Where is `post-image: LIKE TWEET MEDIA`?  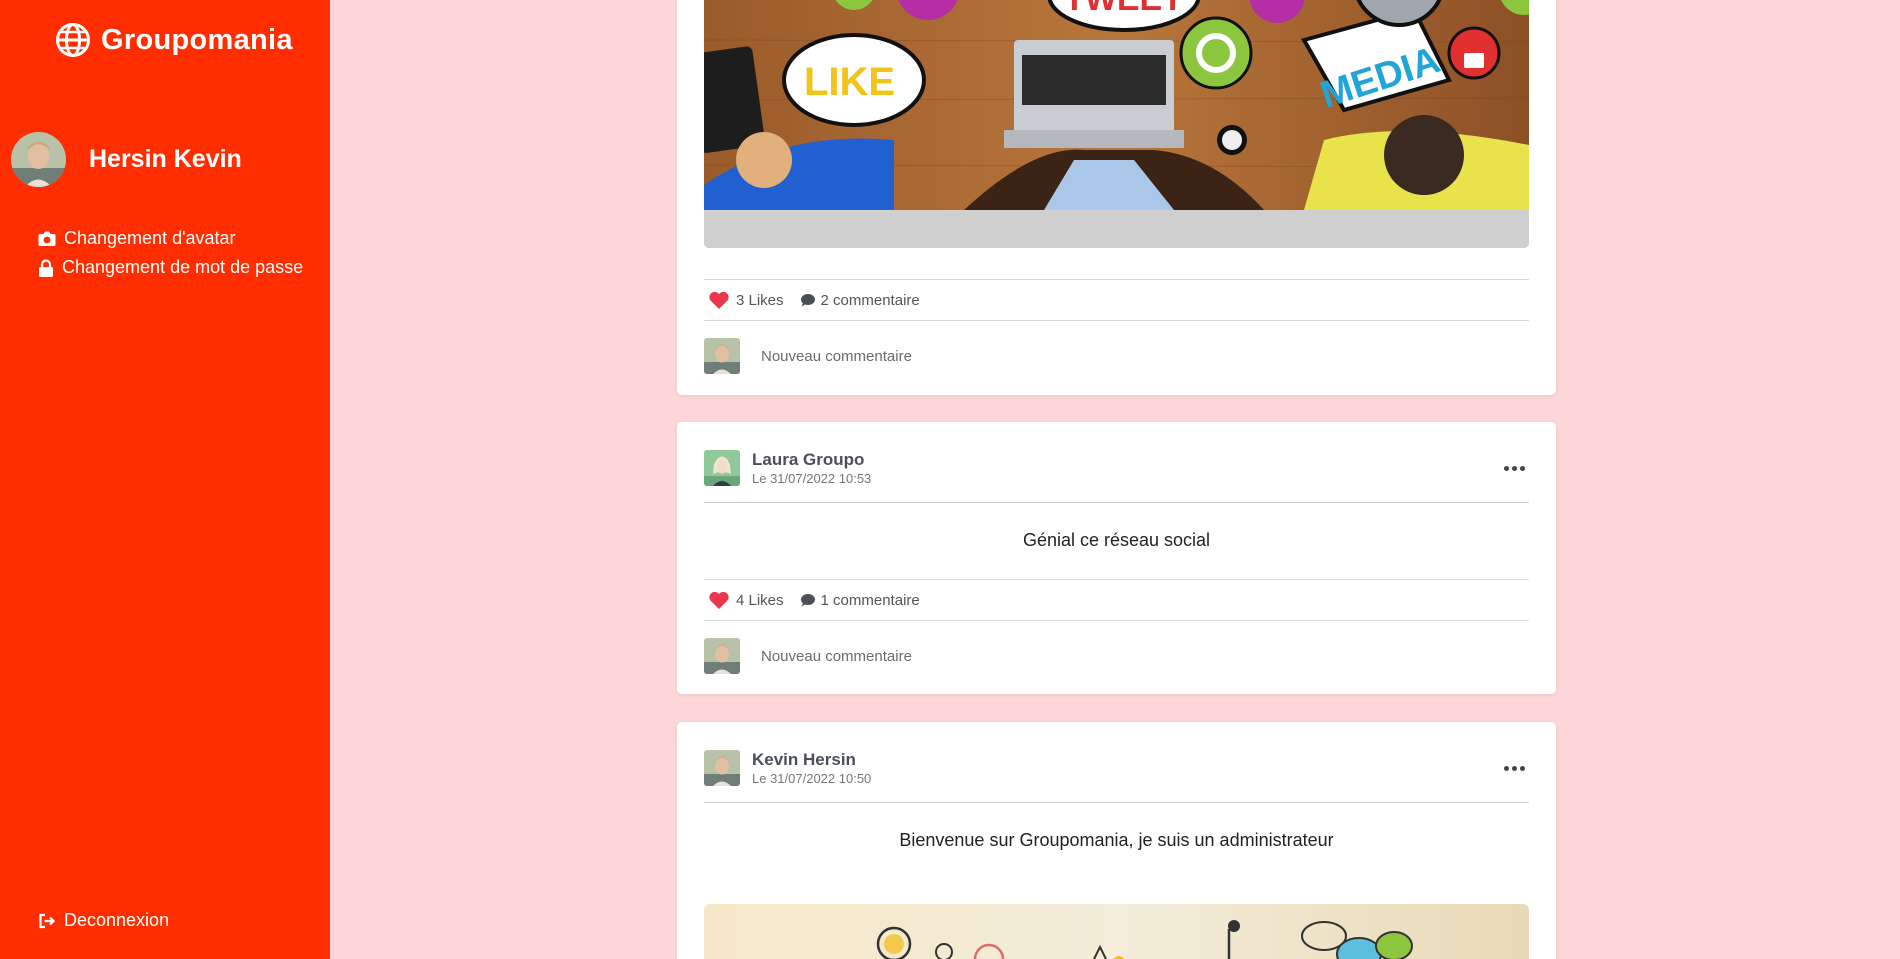 post-image: LIKE TWEET MEDIA is located at coordinates (1116, 124).